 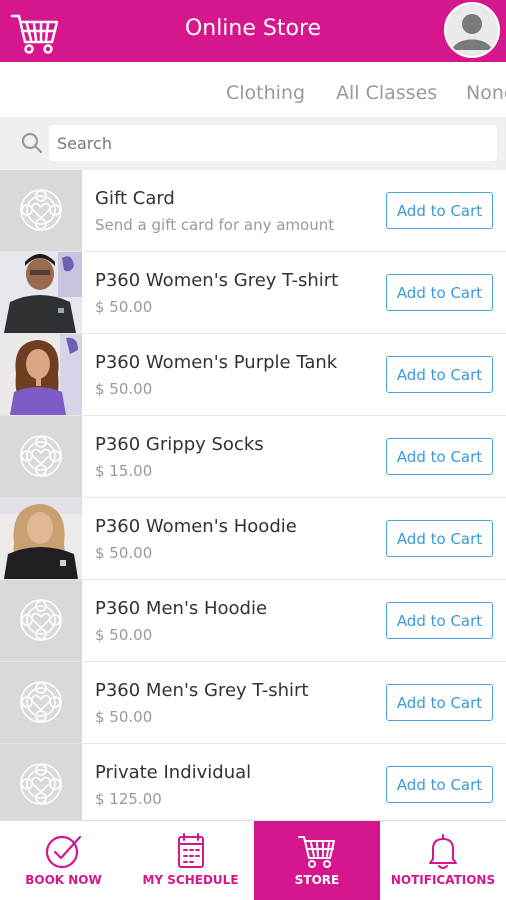 I want to click on nav-my-schedule: MY SCHEDULE, so click(x=190, y=860).